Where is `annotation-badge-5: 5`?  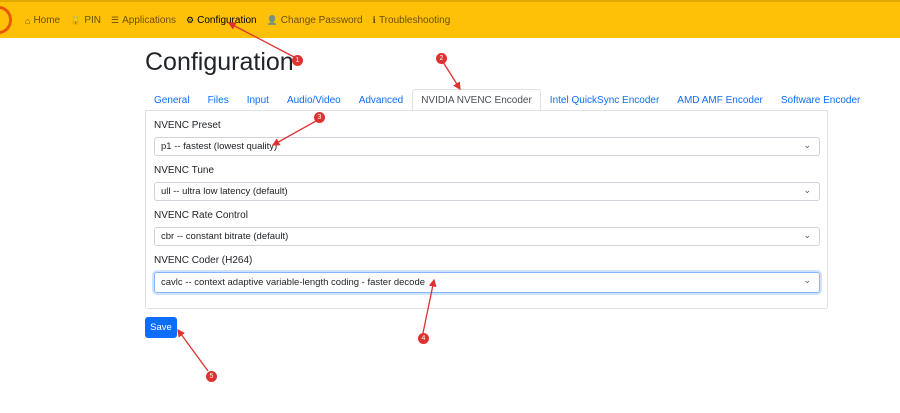
annotation-badge-5: 5 is located at coordinates (211, 376).